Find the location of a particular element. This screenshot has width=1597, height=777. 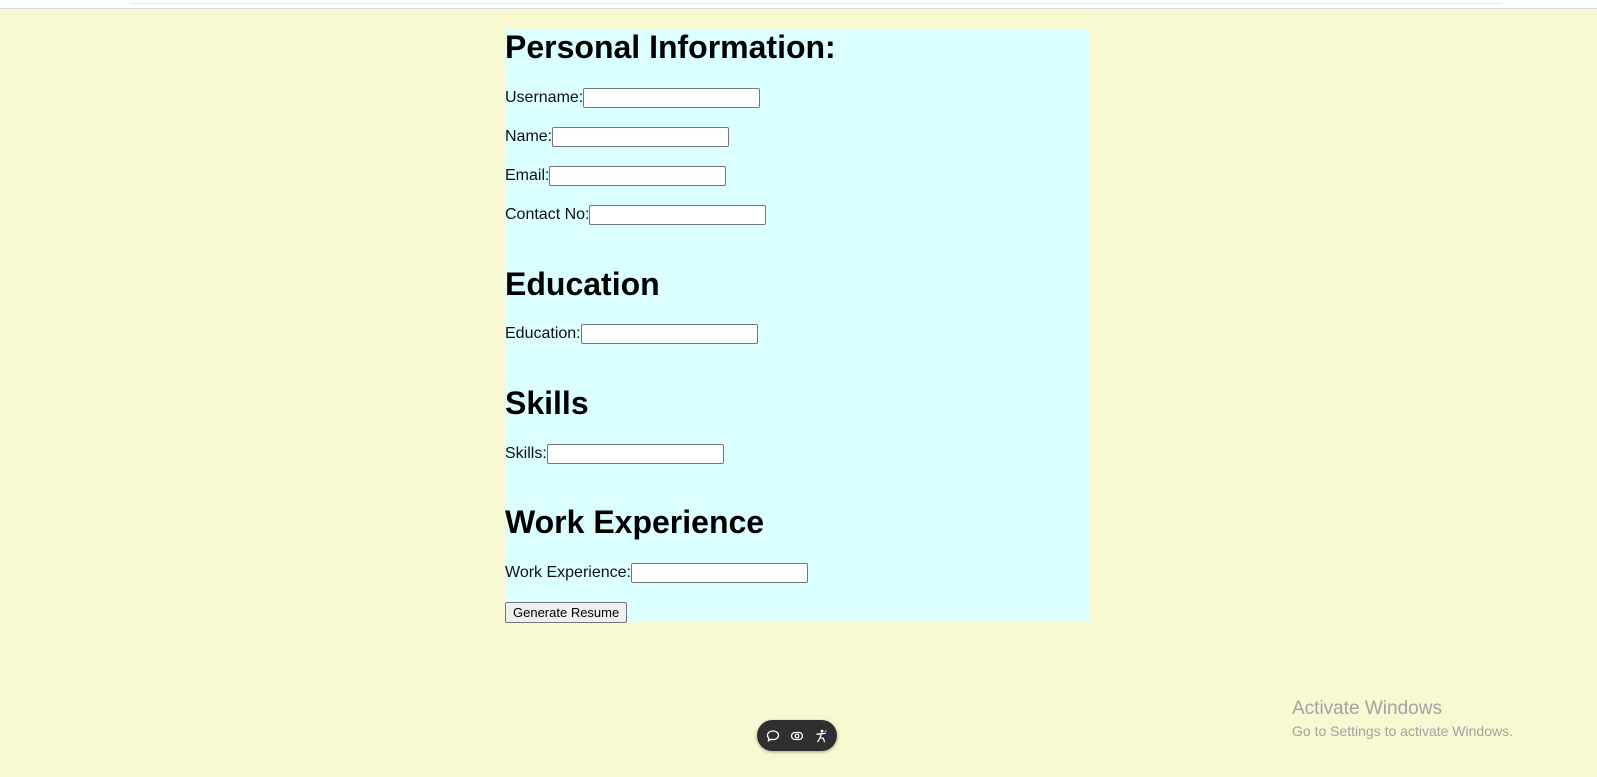

education-heading: Education is located at coordinates (582, 284).